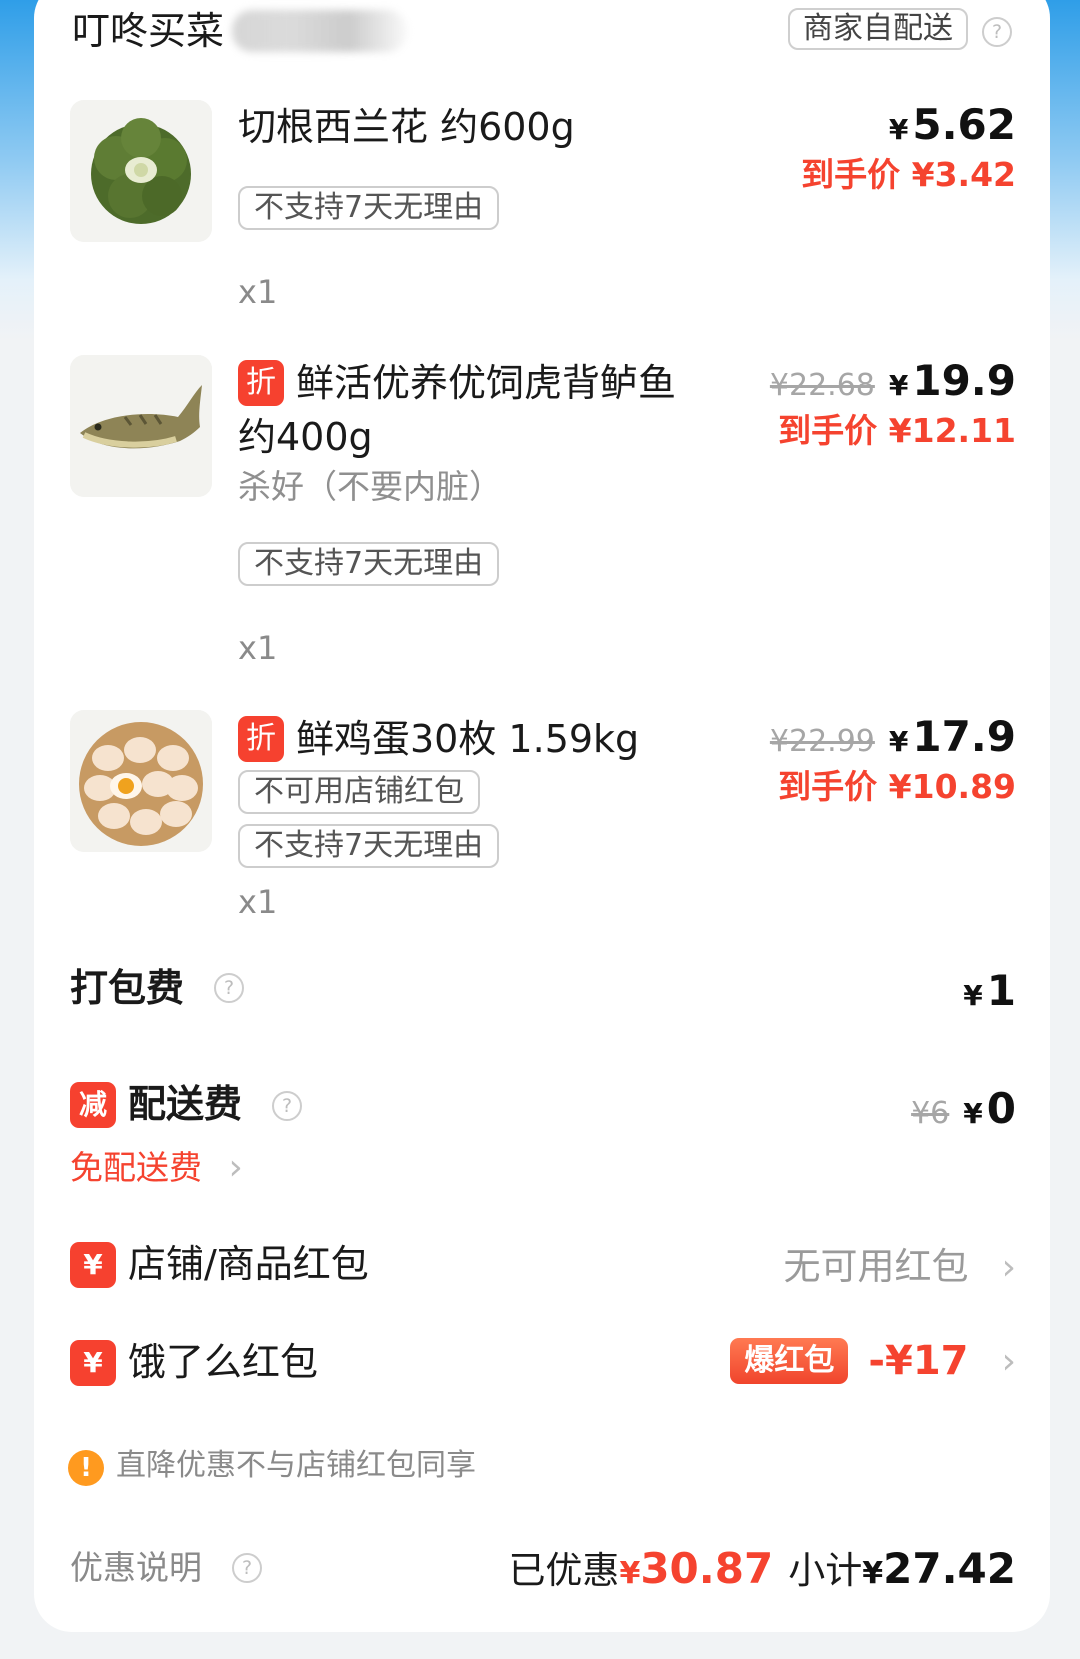  I want to click on delivery-fee-value: ¥6 ¥0, so click(963, 1108).